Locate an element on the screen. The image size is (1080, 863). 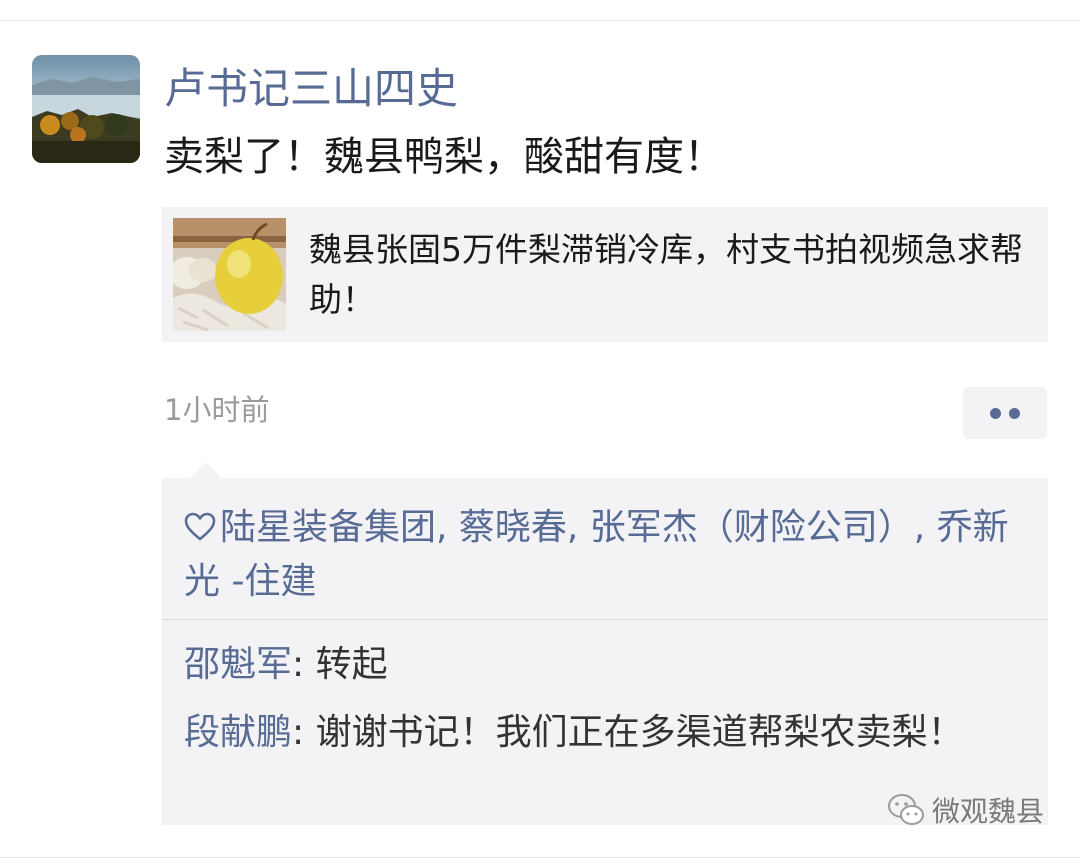
avatar is located at coordinates (86, 109).